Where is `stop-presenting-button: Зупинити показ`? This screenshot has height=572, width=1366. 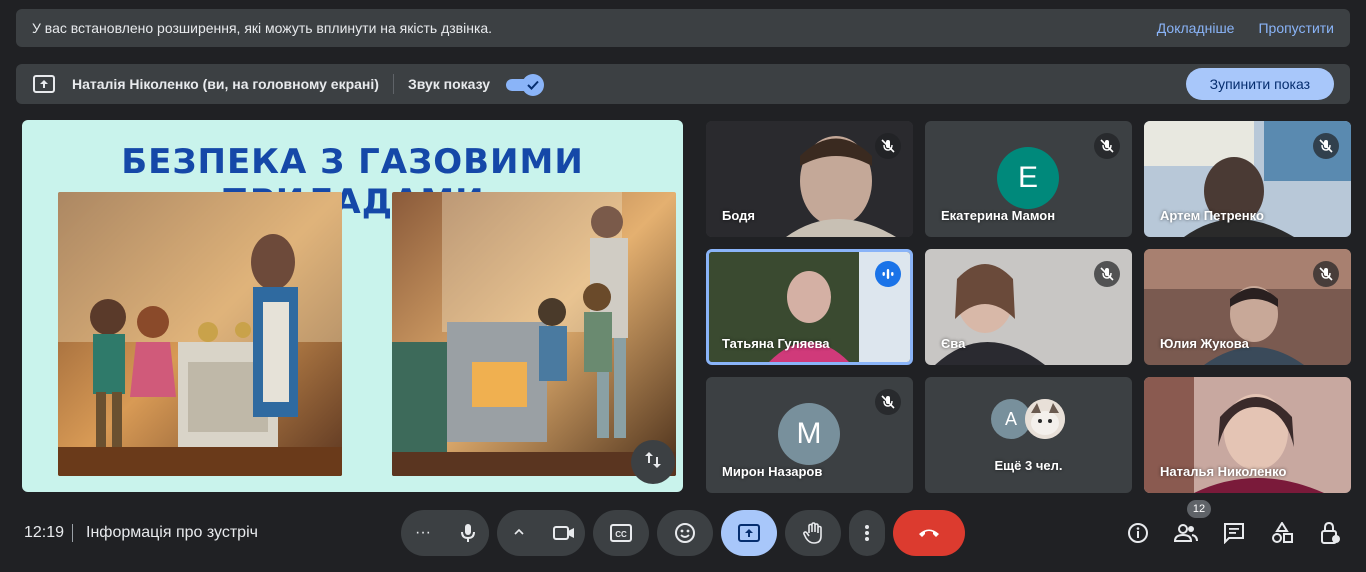 stop-presenting-button: Зупинити показ is located at coordinates (1259, 84).